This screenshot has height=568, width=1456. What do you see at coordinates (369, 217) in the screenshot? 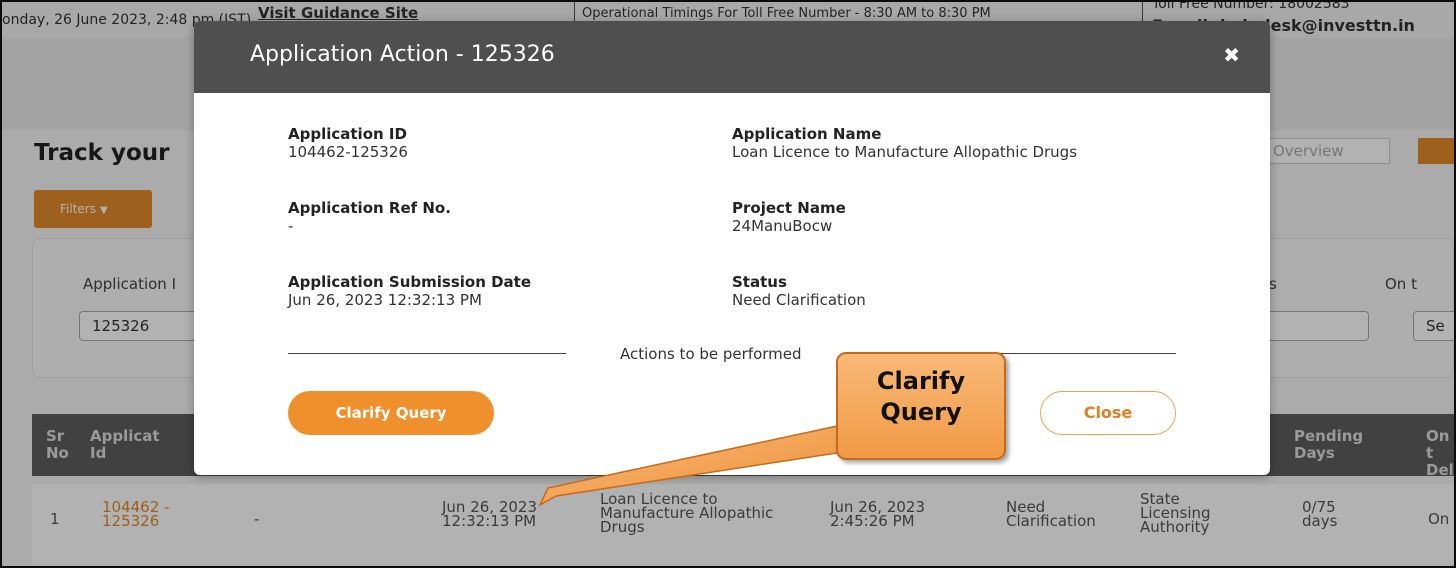
I see `field-application-ref: Application Ref No. -` at bounding box center [369, 217].